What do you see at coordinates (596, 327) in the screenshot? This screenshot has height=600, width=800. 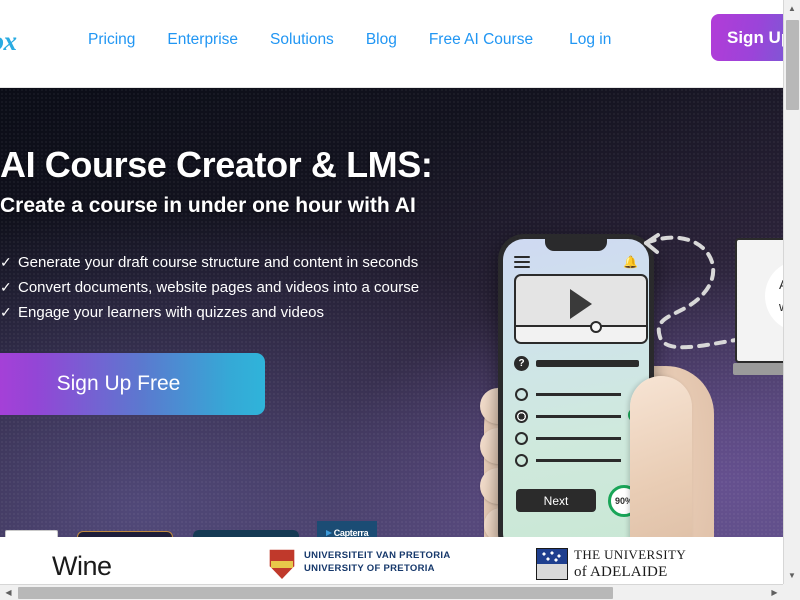 I see `video-scrubber-handle` at bounding box center [596, 327].